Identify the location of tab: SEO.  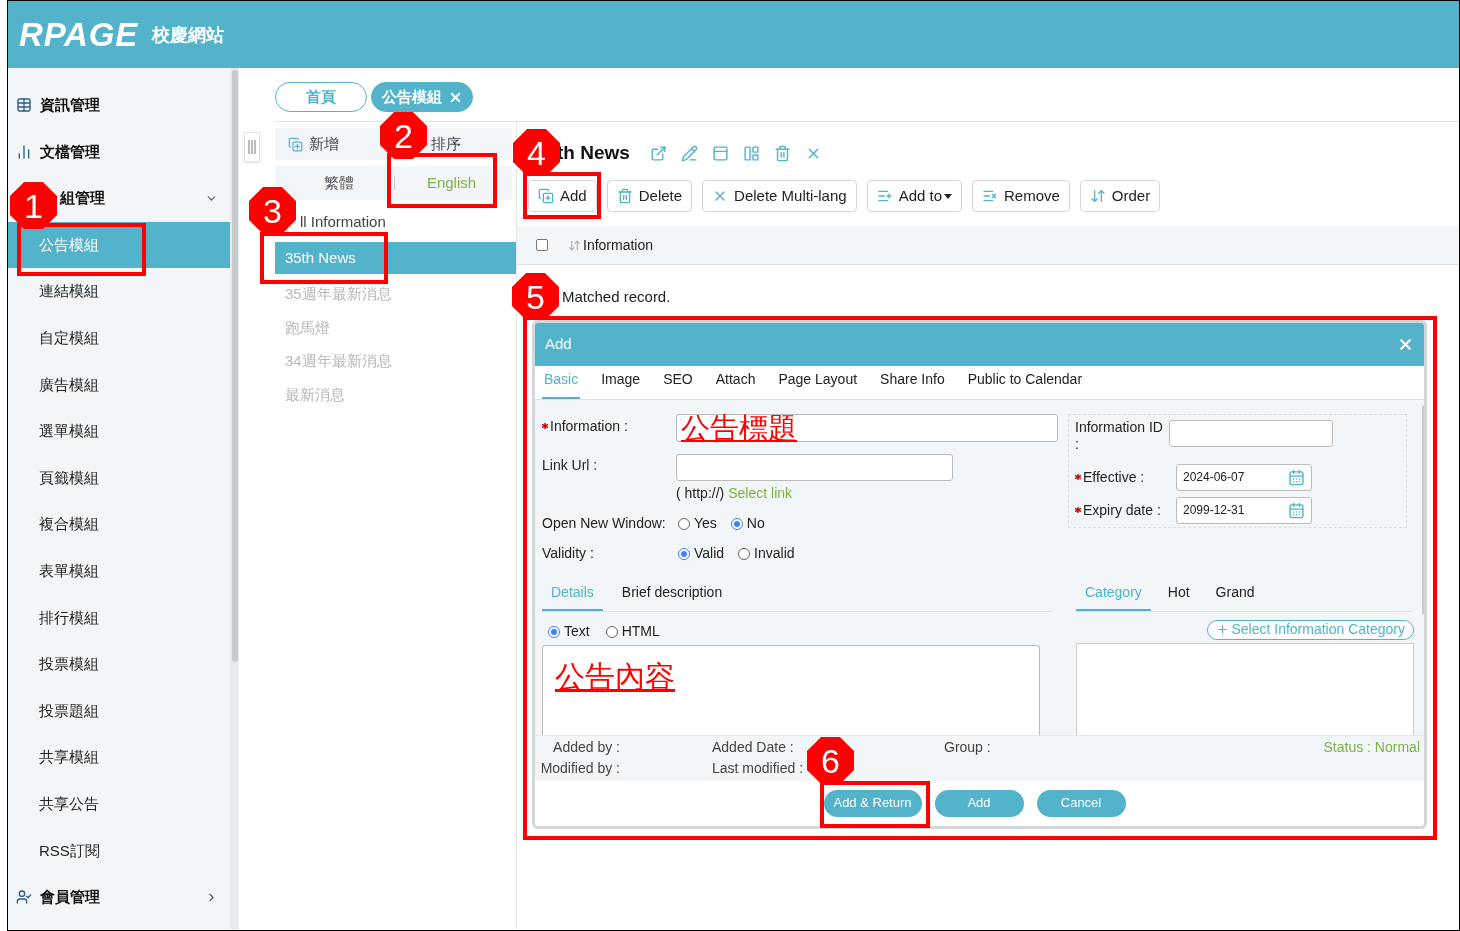
(678, 383).